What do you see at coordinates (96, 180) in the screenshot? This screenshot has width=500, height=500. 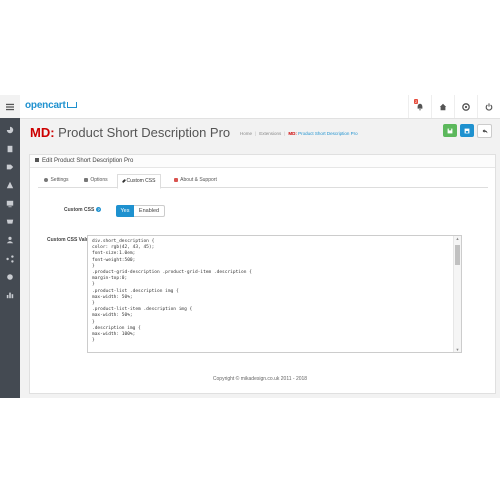 I see `tab-options: Options` at bounding box center [96, 180].